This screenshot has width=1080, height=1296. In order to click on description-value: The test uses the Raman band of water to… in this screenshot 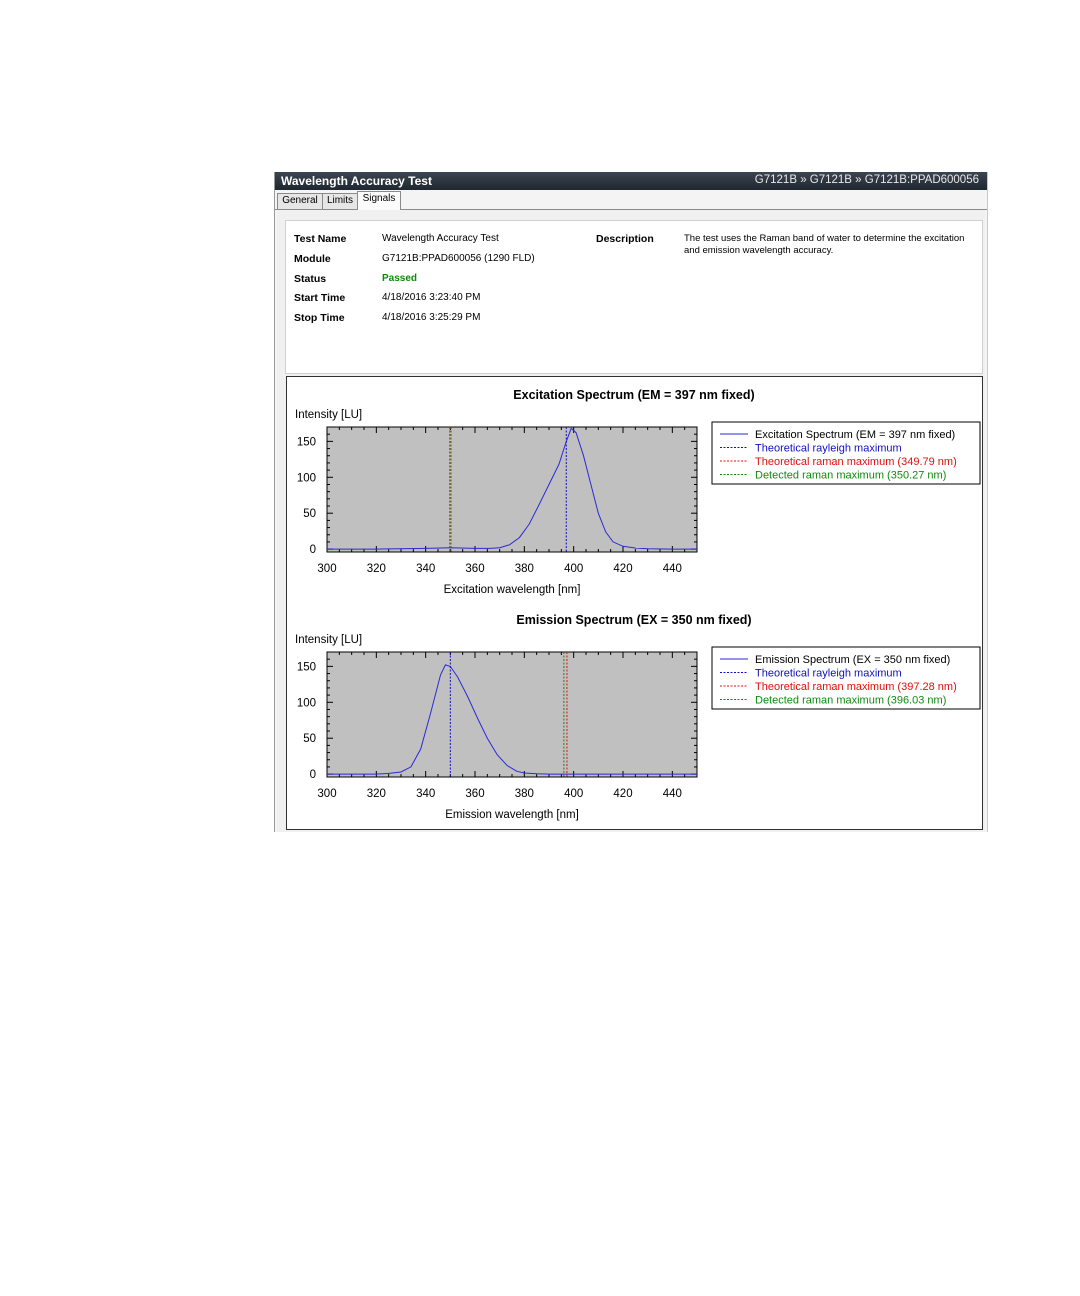, I will do `click(824, 244)`.